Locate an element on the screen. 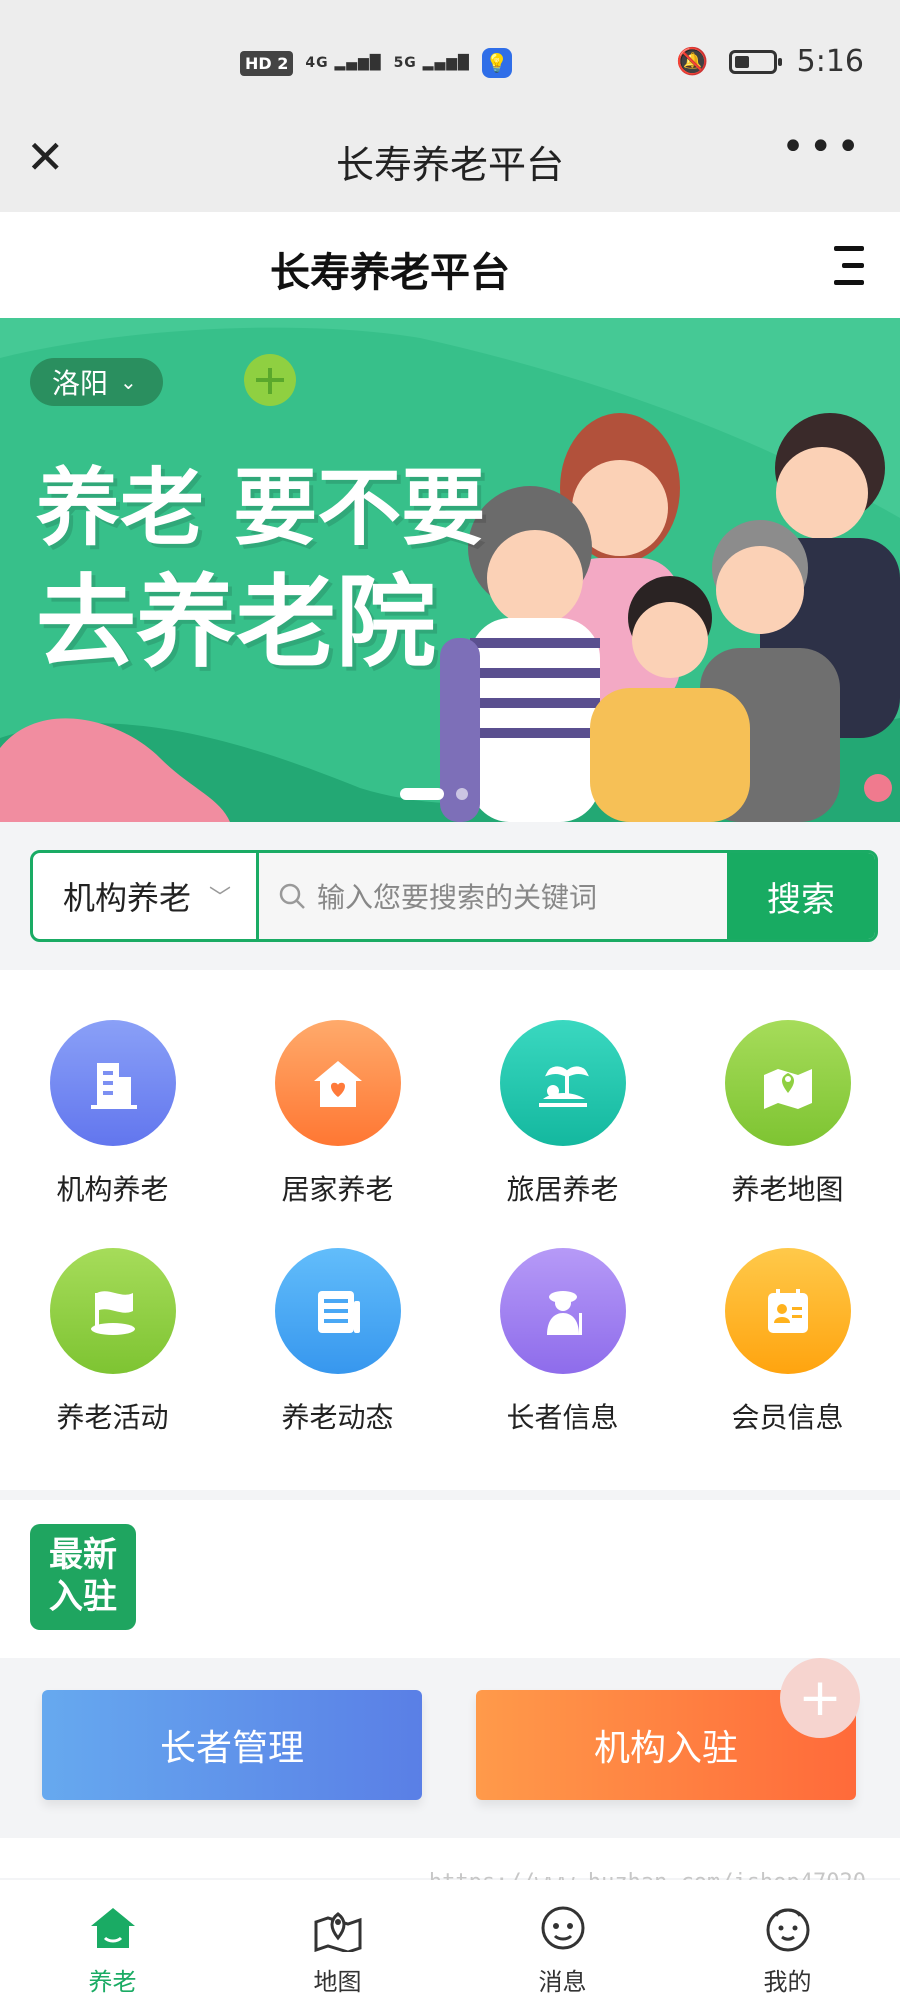 This screenshot has height=2000, width=900. search-icon is located at coordinates (292, 896).